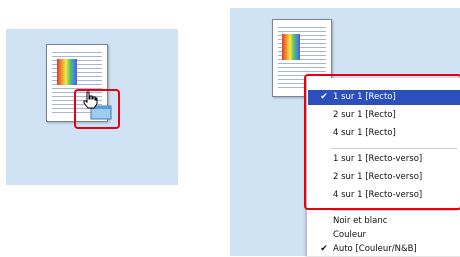 The image size is (460, 257). What do you see at coordinates (349, 235) in the screenshot?
I see `menu-item-label: Couleur` at bounding box center [349, 235].